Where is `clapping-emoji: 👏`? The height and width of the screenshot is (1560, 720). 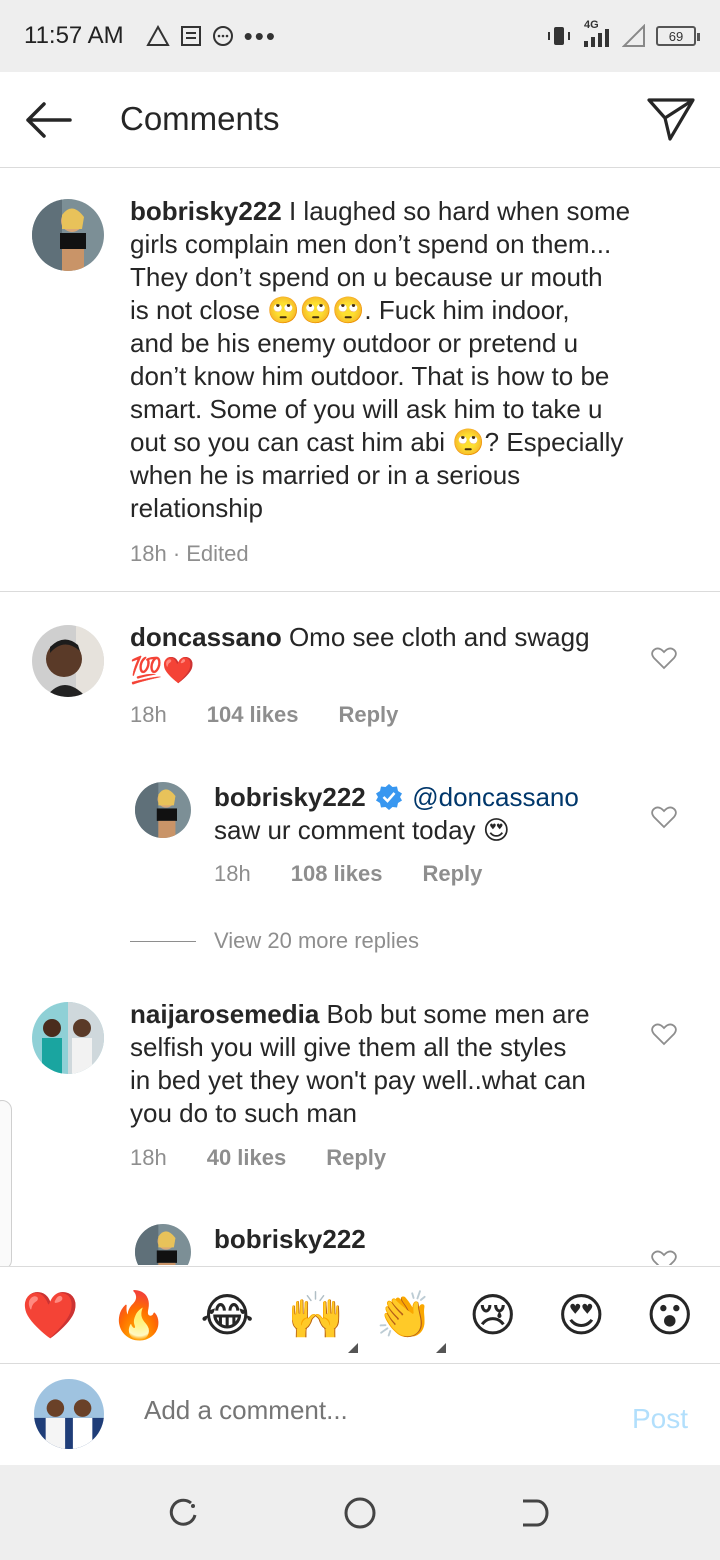 clapping-emoji: 👏 is located at coordinates (404, 1315).